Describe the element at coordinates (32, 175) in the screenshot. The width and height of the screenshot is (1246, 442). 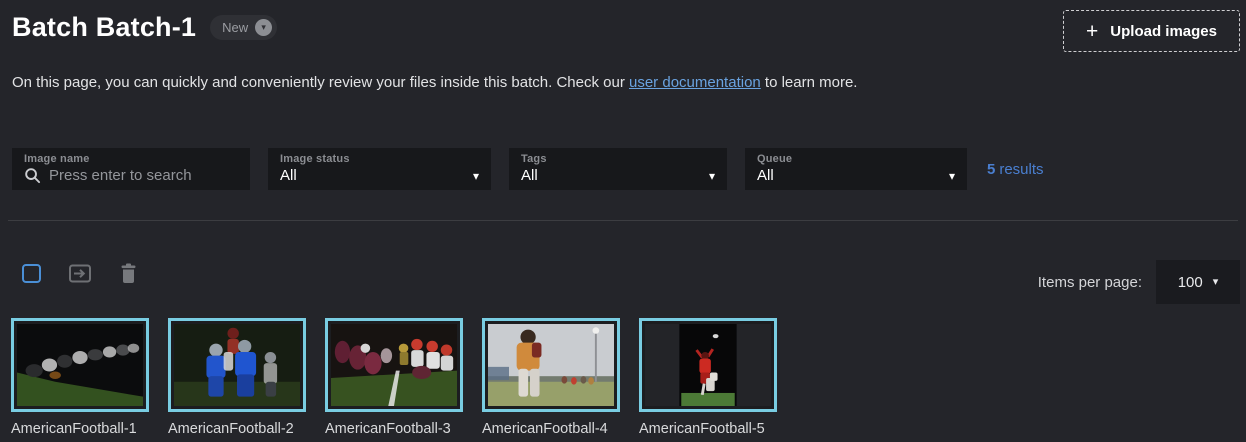
I see `search-icon` at that location.